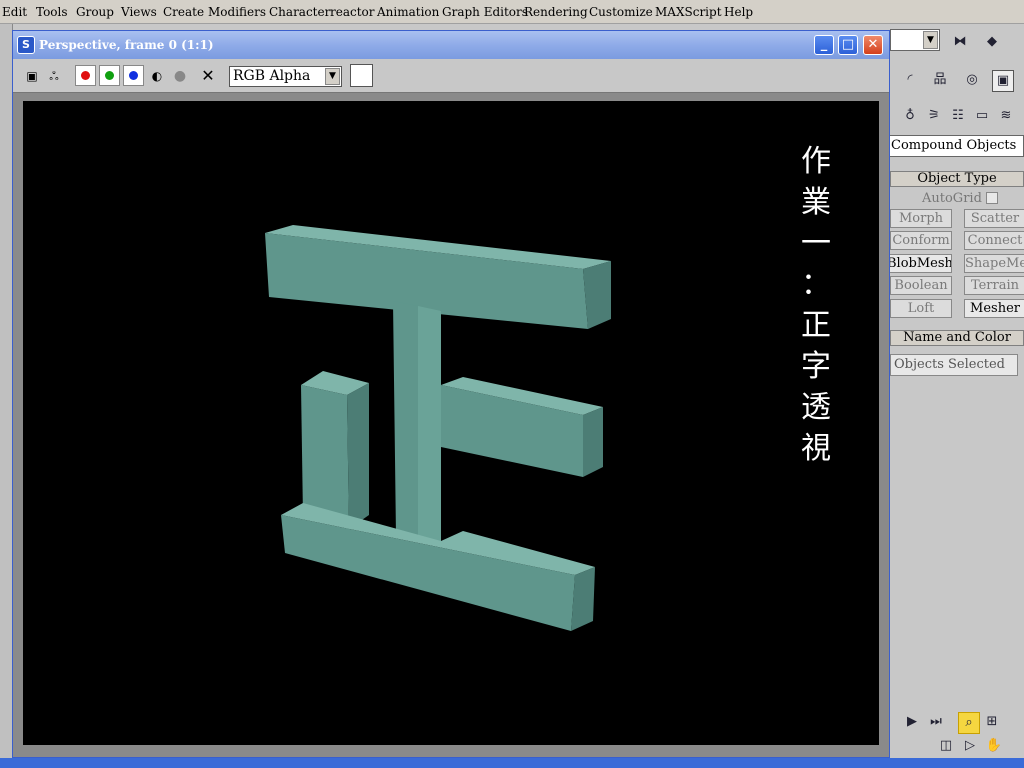  I want to click on autogrid-label: AutoGrid, so click(952, 198).